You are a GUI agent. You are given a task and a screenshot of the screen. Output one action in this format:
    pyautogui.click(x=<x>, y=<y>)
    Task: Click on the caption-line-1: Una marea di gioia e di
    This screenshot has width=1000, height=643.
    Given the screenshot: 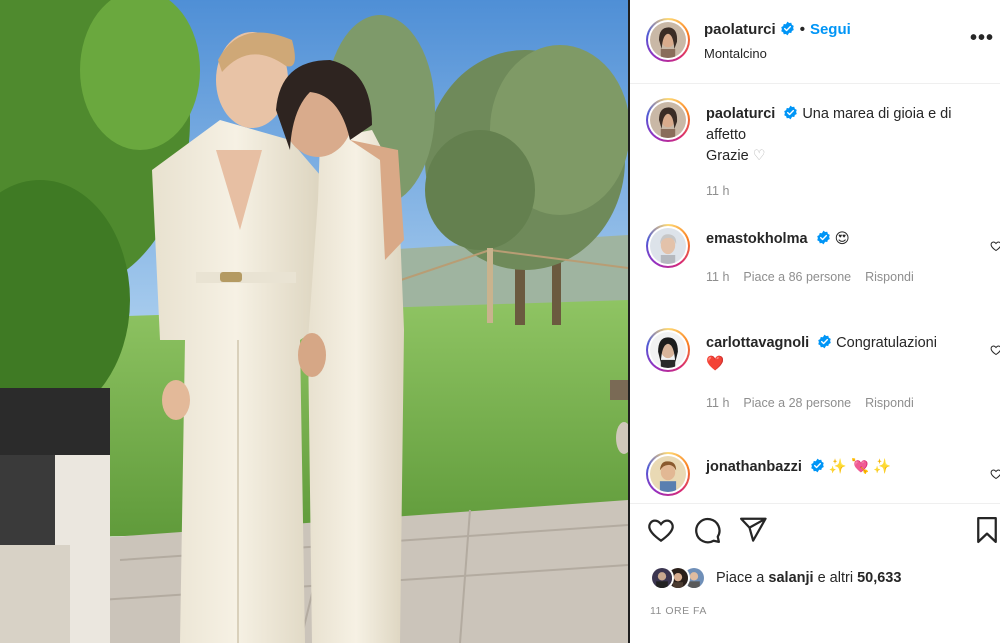 What is the action you would take?
    pyautogui.click(x=877, y=114)
    